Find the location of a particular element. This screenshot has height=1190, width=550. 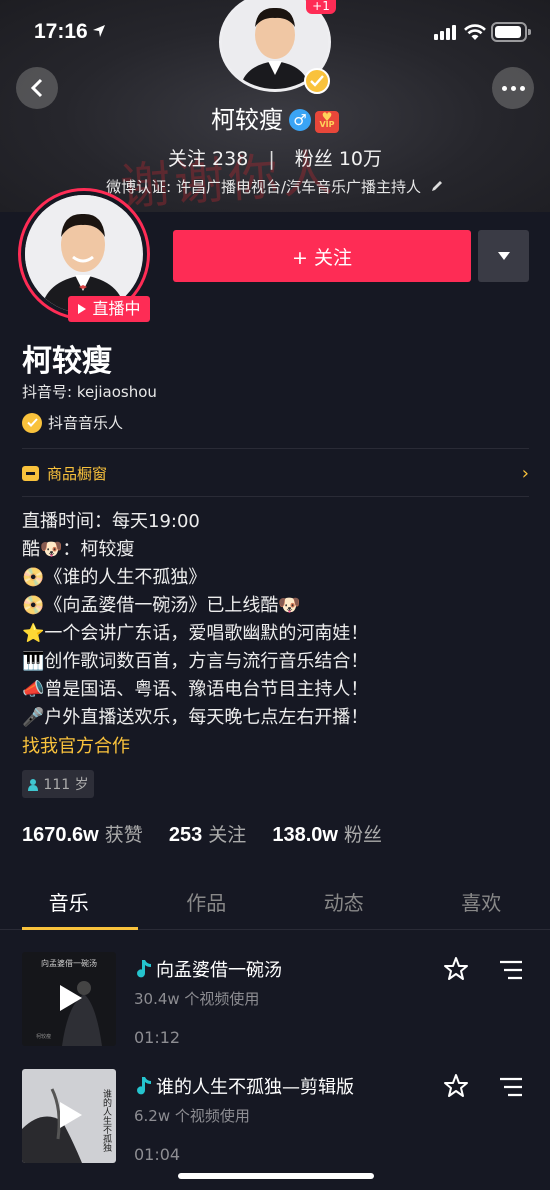

music-cover: 谁的人生不孤独 is located at coordinates (69, 1116).